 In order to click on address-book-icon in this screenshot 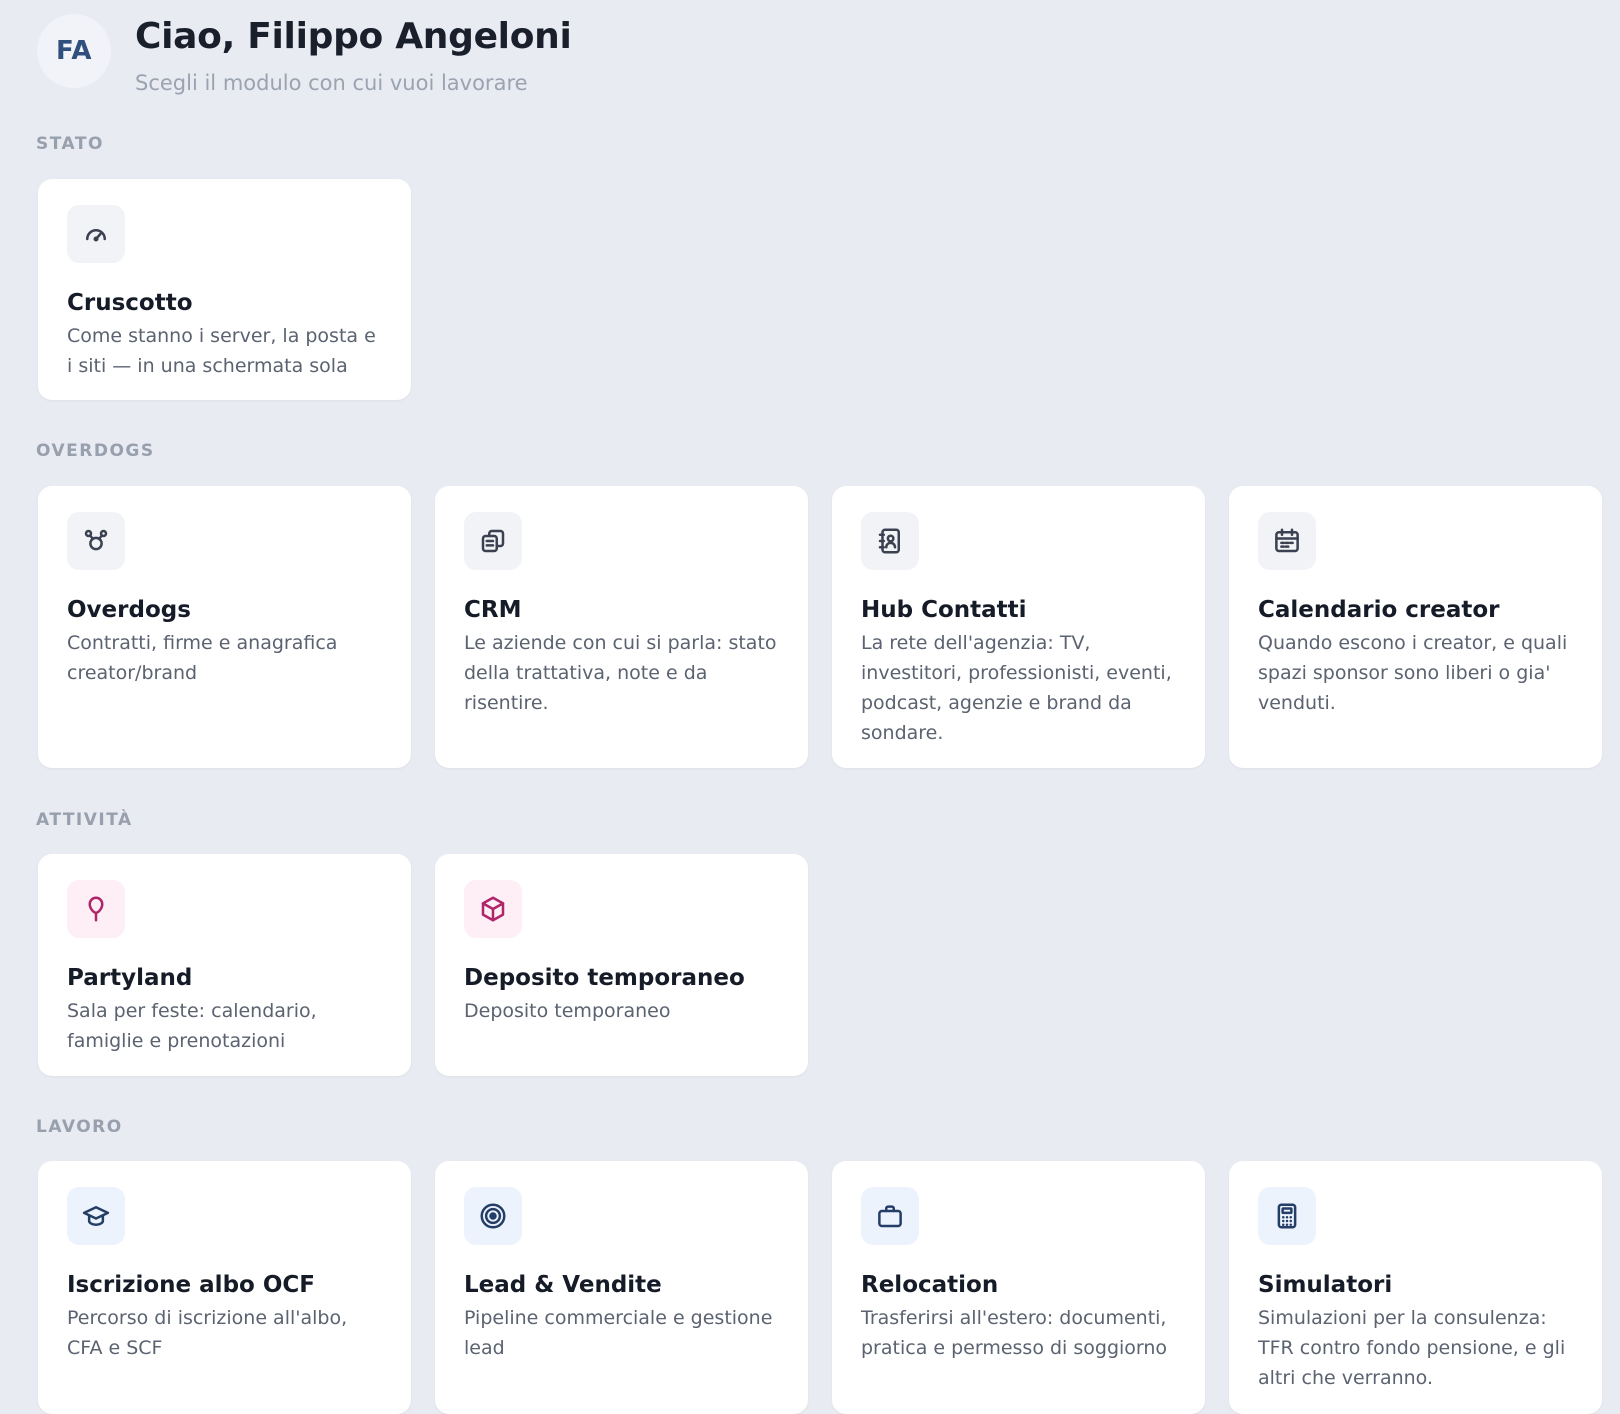, I will do `click(890, 541)`.